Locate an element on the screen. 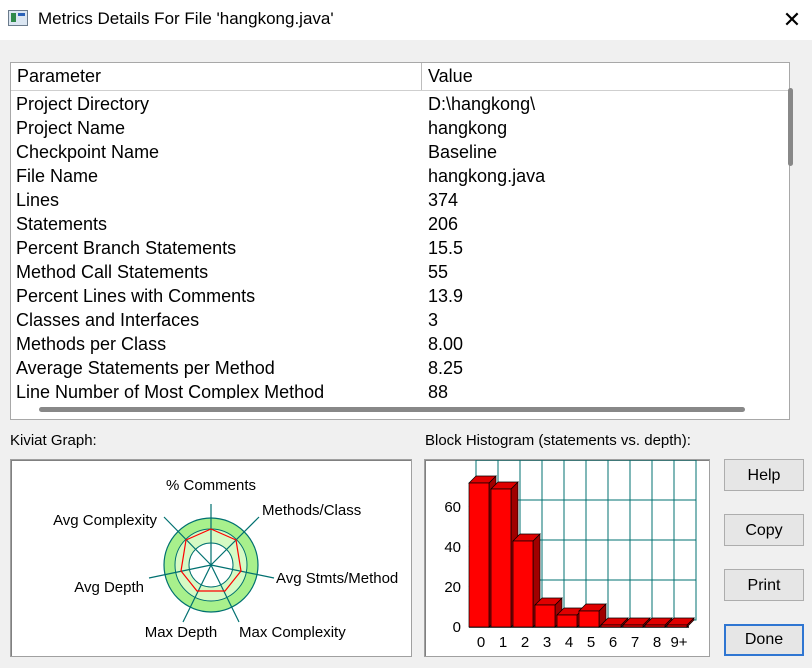 The height and width of the screenshot is (668, 812). value-cell: 55 is located at coordinates (438, 272).